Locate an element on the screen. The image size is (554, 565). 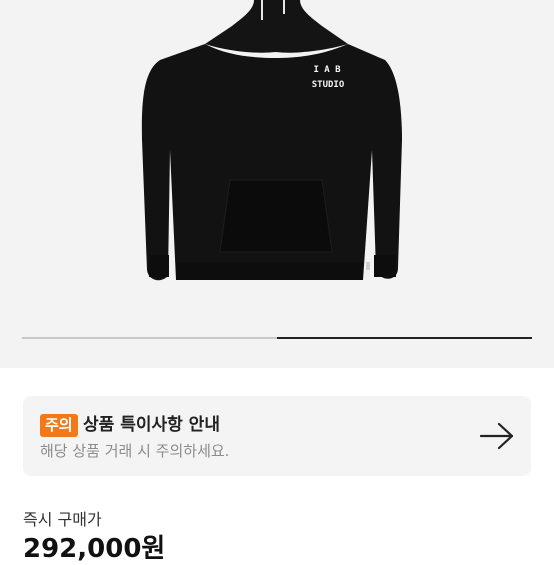
warning-badge: 주의 is located at coordinates (59, 425).